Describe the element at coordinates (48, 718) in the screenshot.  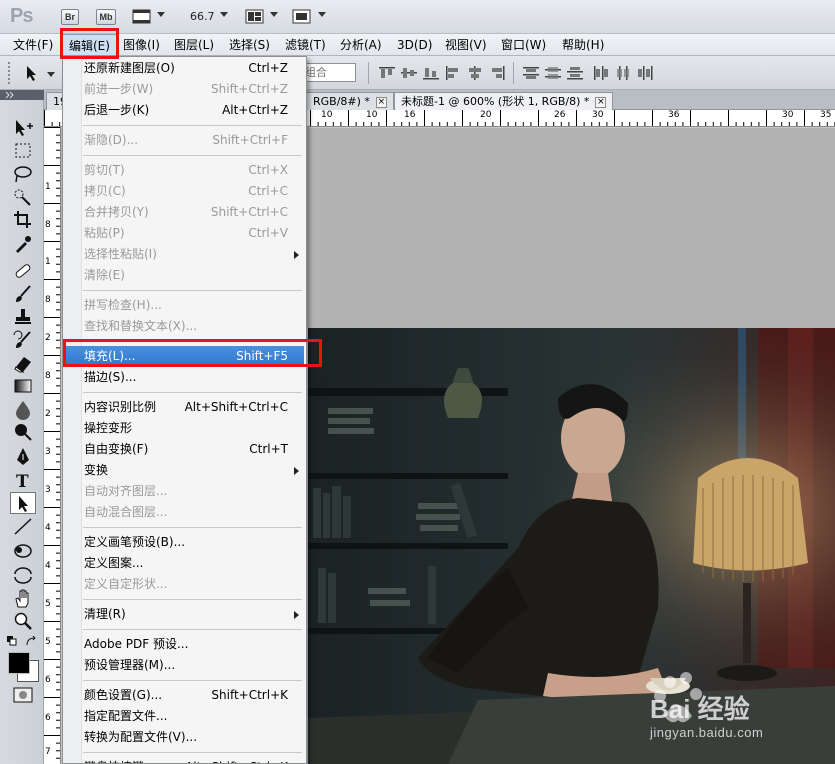
I see `ruler-label: 6` at that location.